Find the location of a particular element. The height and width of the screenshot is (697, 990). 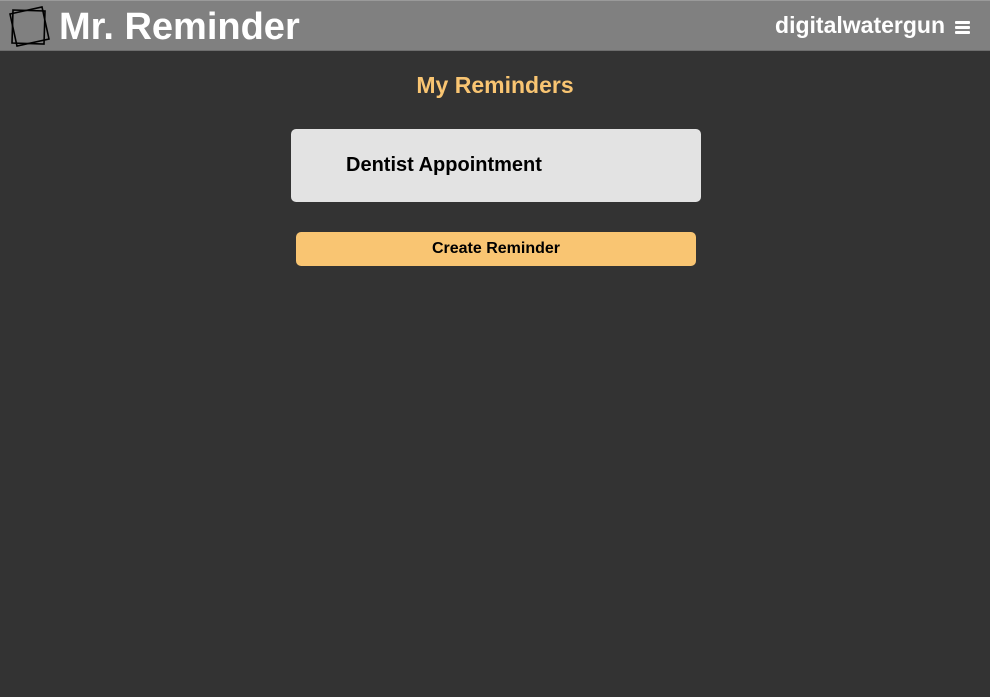

hamburger-menu-icon is located at coordinates (962, 28).